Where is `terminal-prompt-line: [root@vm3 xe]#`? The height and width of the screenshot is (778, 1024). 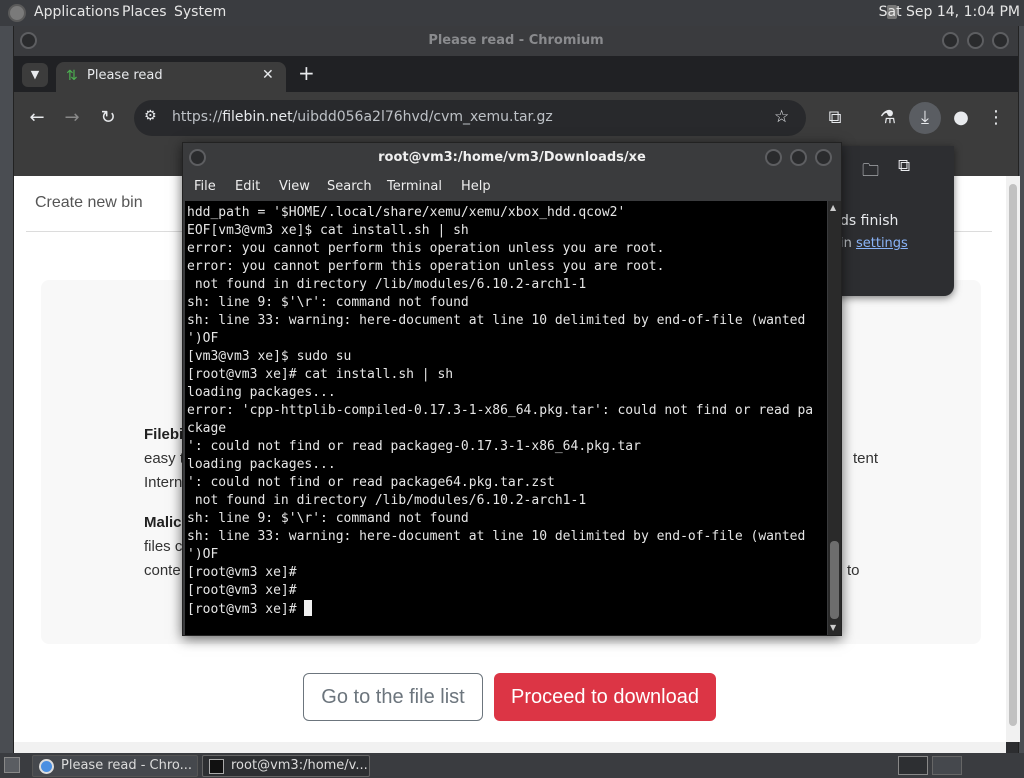 terminal-prompt-line: [root@vm3 xe]# is located at coordinates (507, 609).